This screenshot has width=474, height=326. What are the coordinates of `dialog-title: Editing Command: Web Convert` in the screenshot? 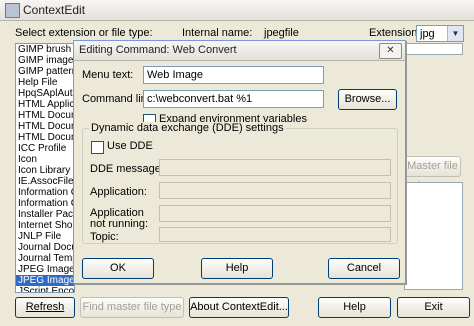 It's located at (158, 50).